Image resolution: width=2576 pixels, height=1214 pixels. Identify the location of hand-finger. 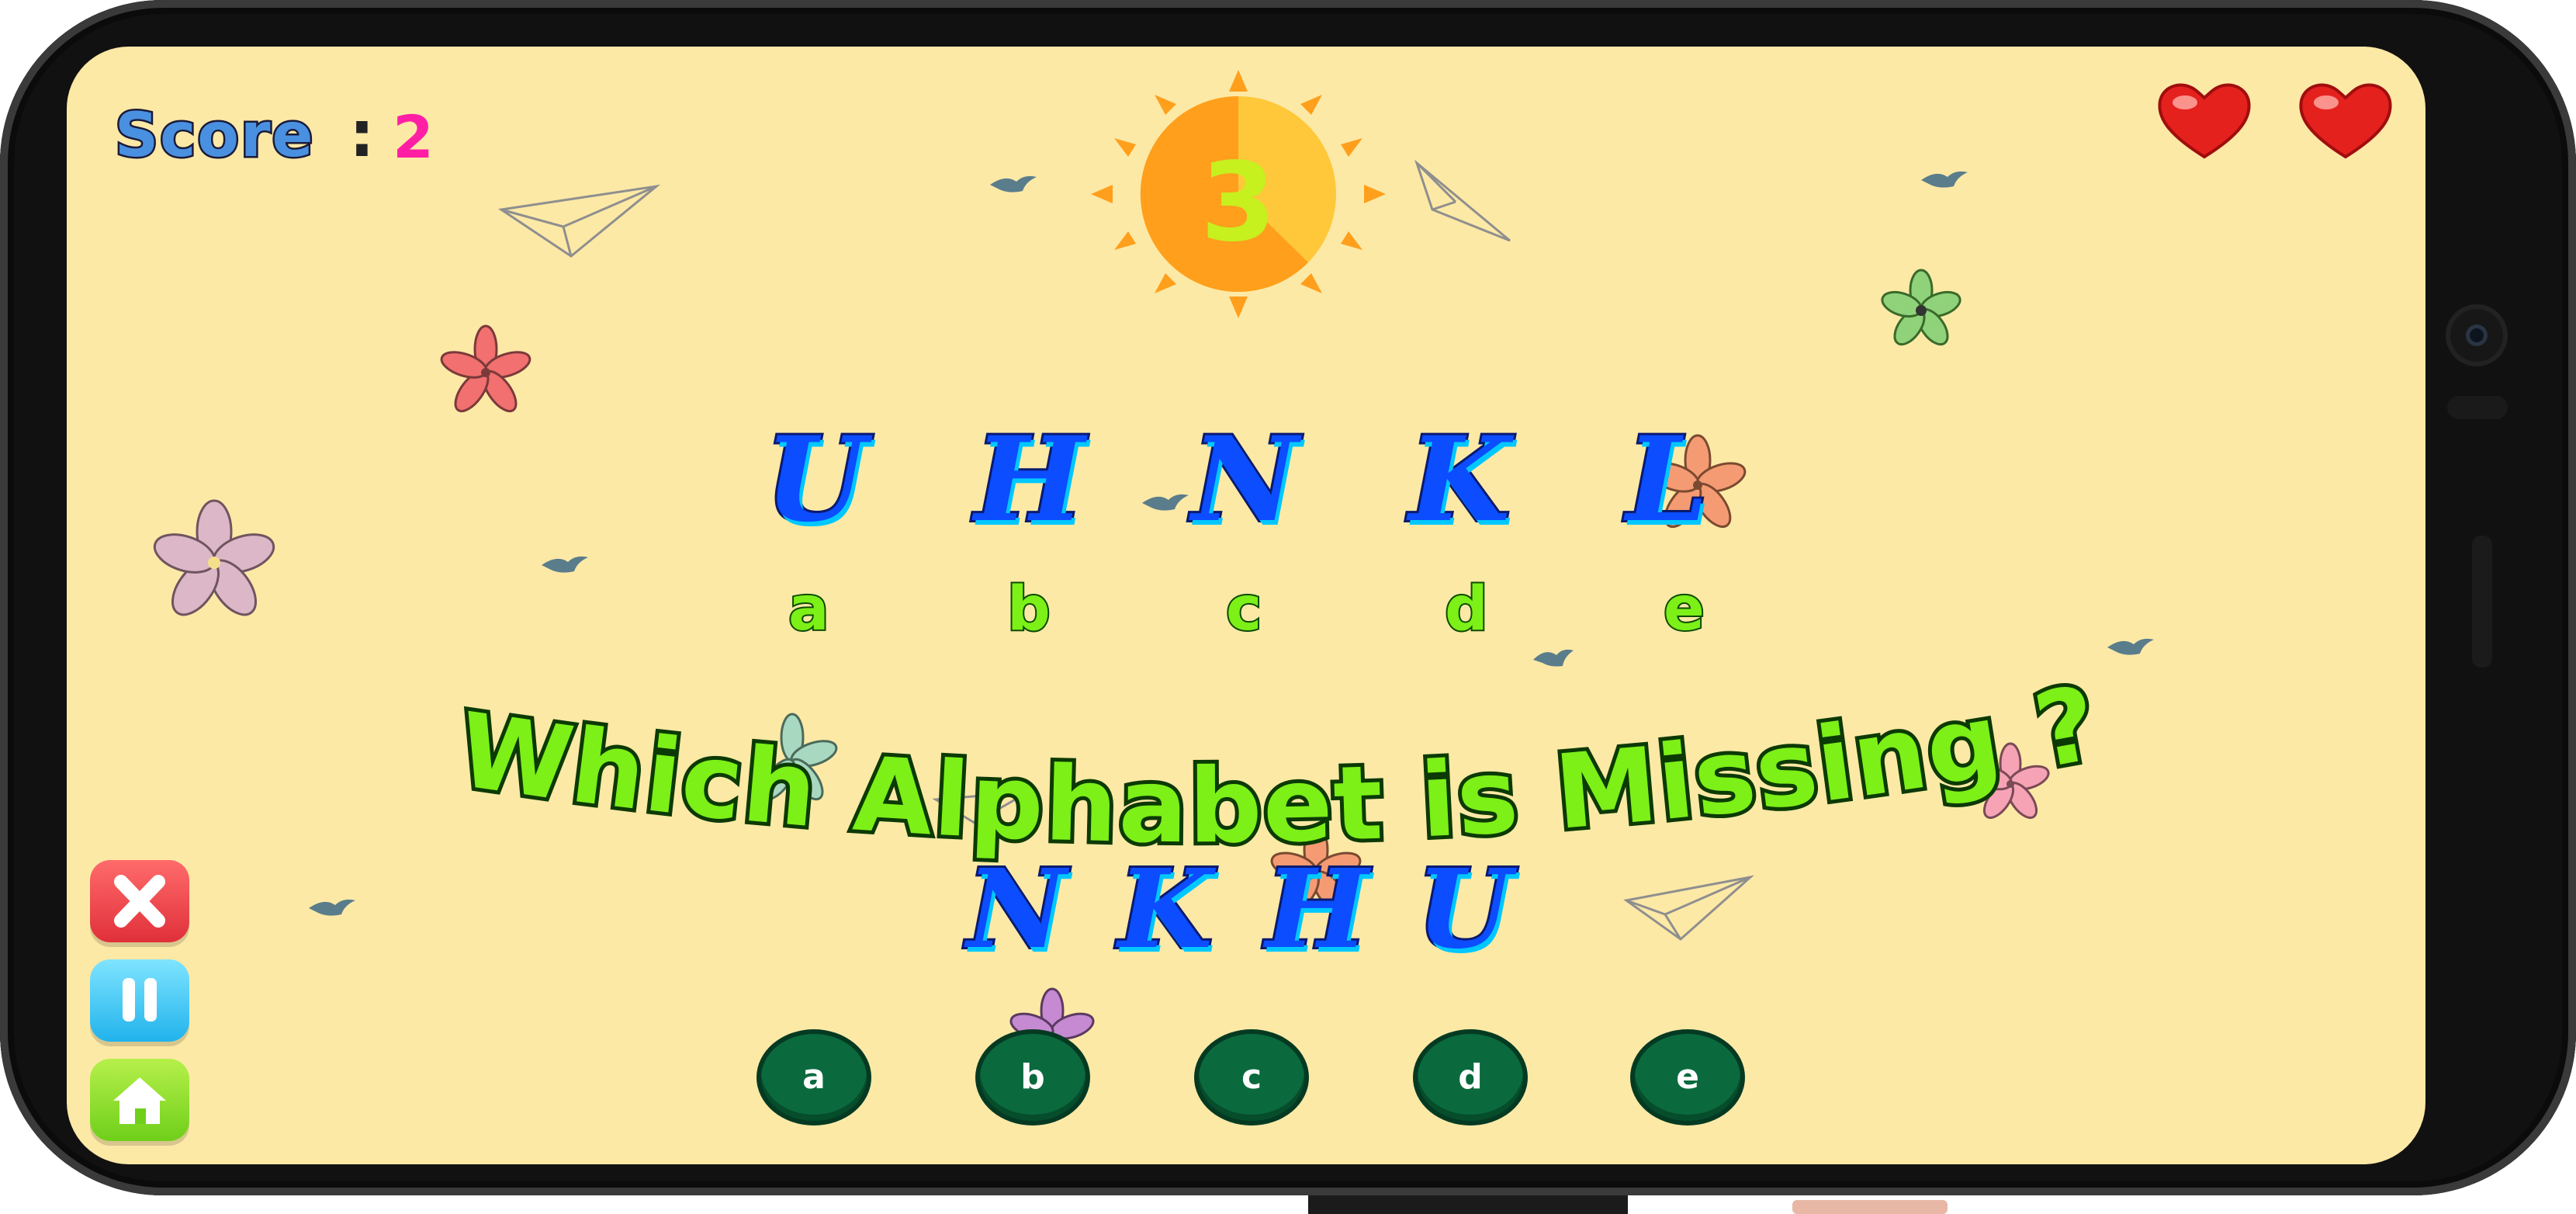
(1870, 1207).